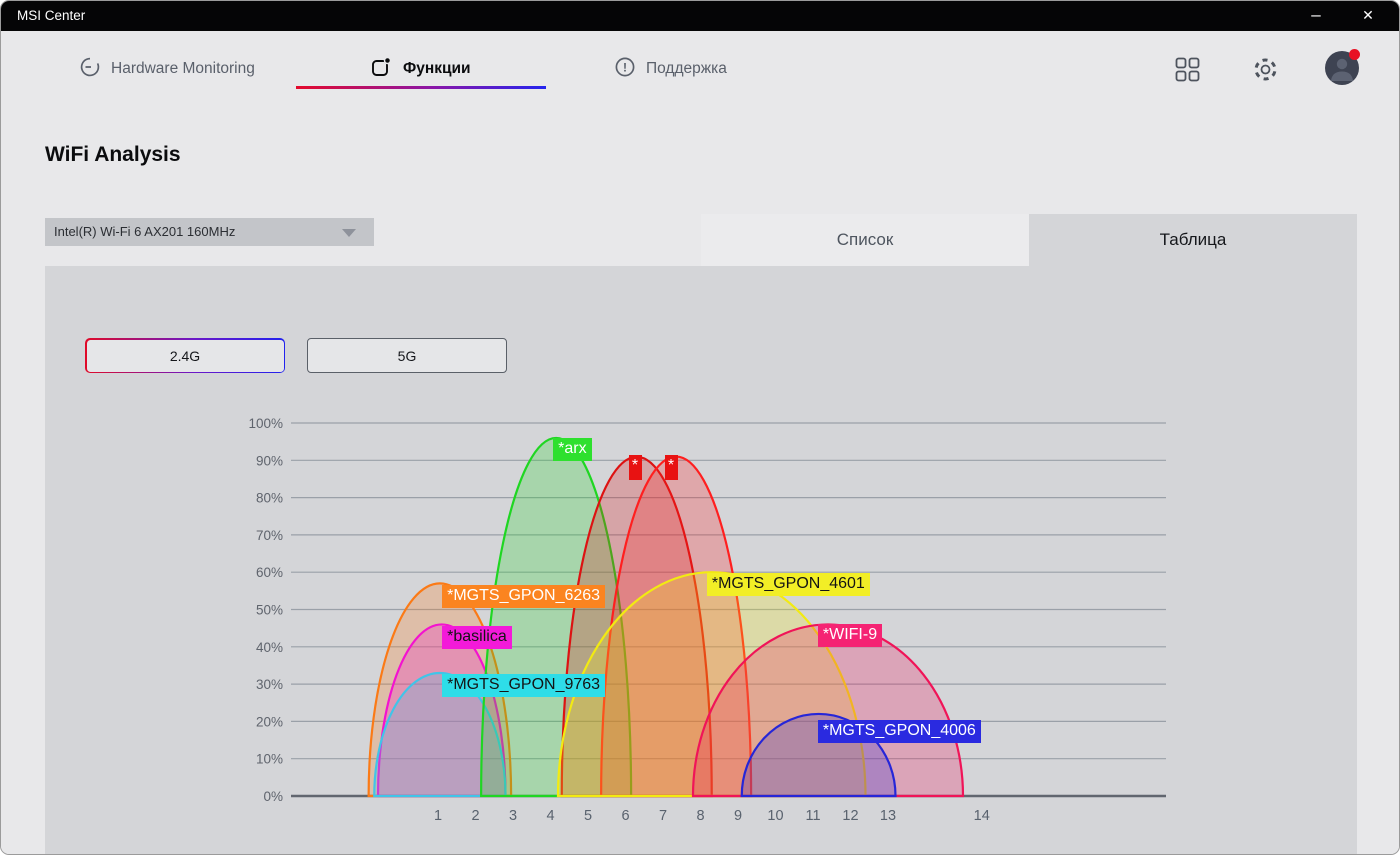  I want to click on x-axis-label: 7, so click(663, 816).